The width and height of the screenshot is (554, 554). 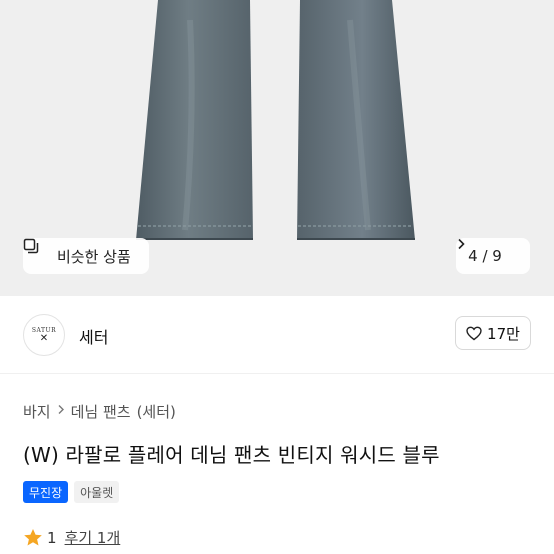 I want to click on rating-row: 1 후기 1개, so click(x=71, y=537).